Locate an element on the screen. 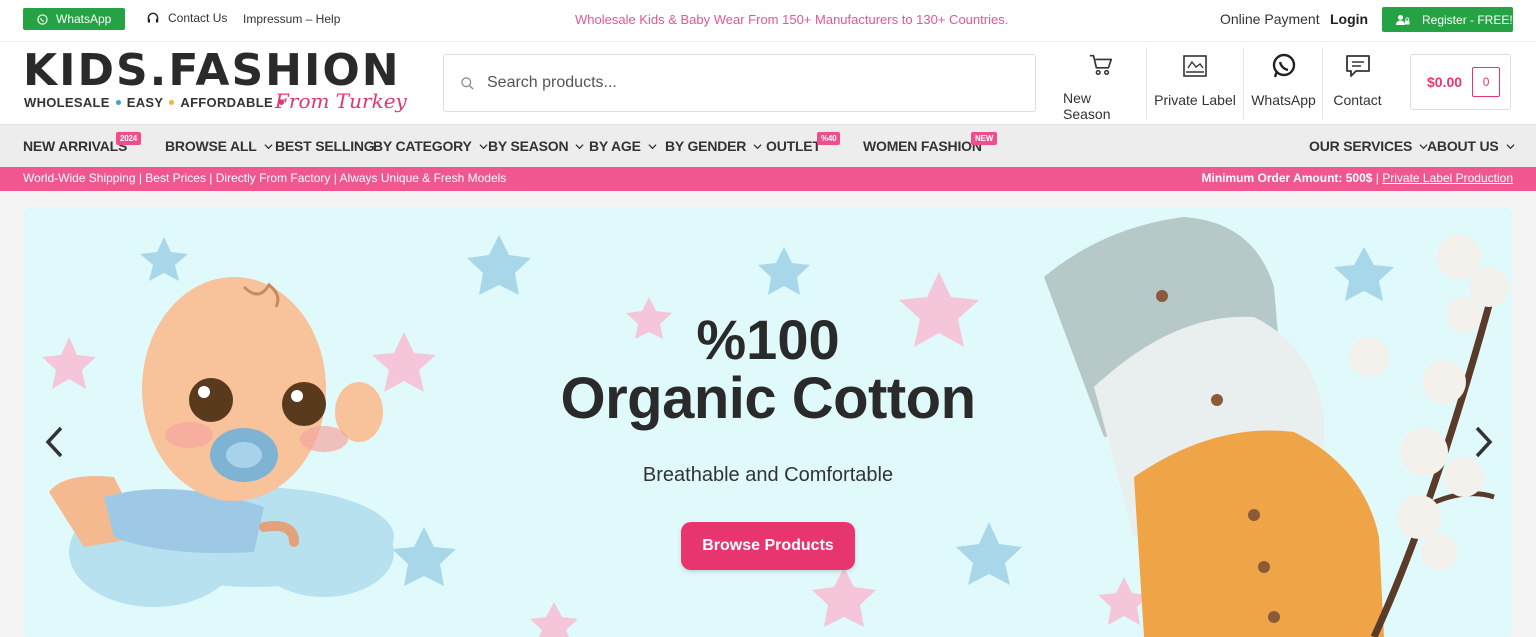  nav-by-age-label: BY AGE is located at coordinates (615, 146).